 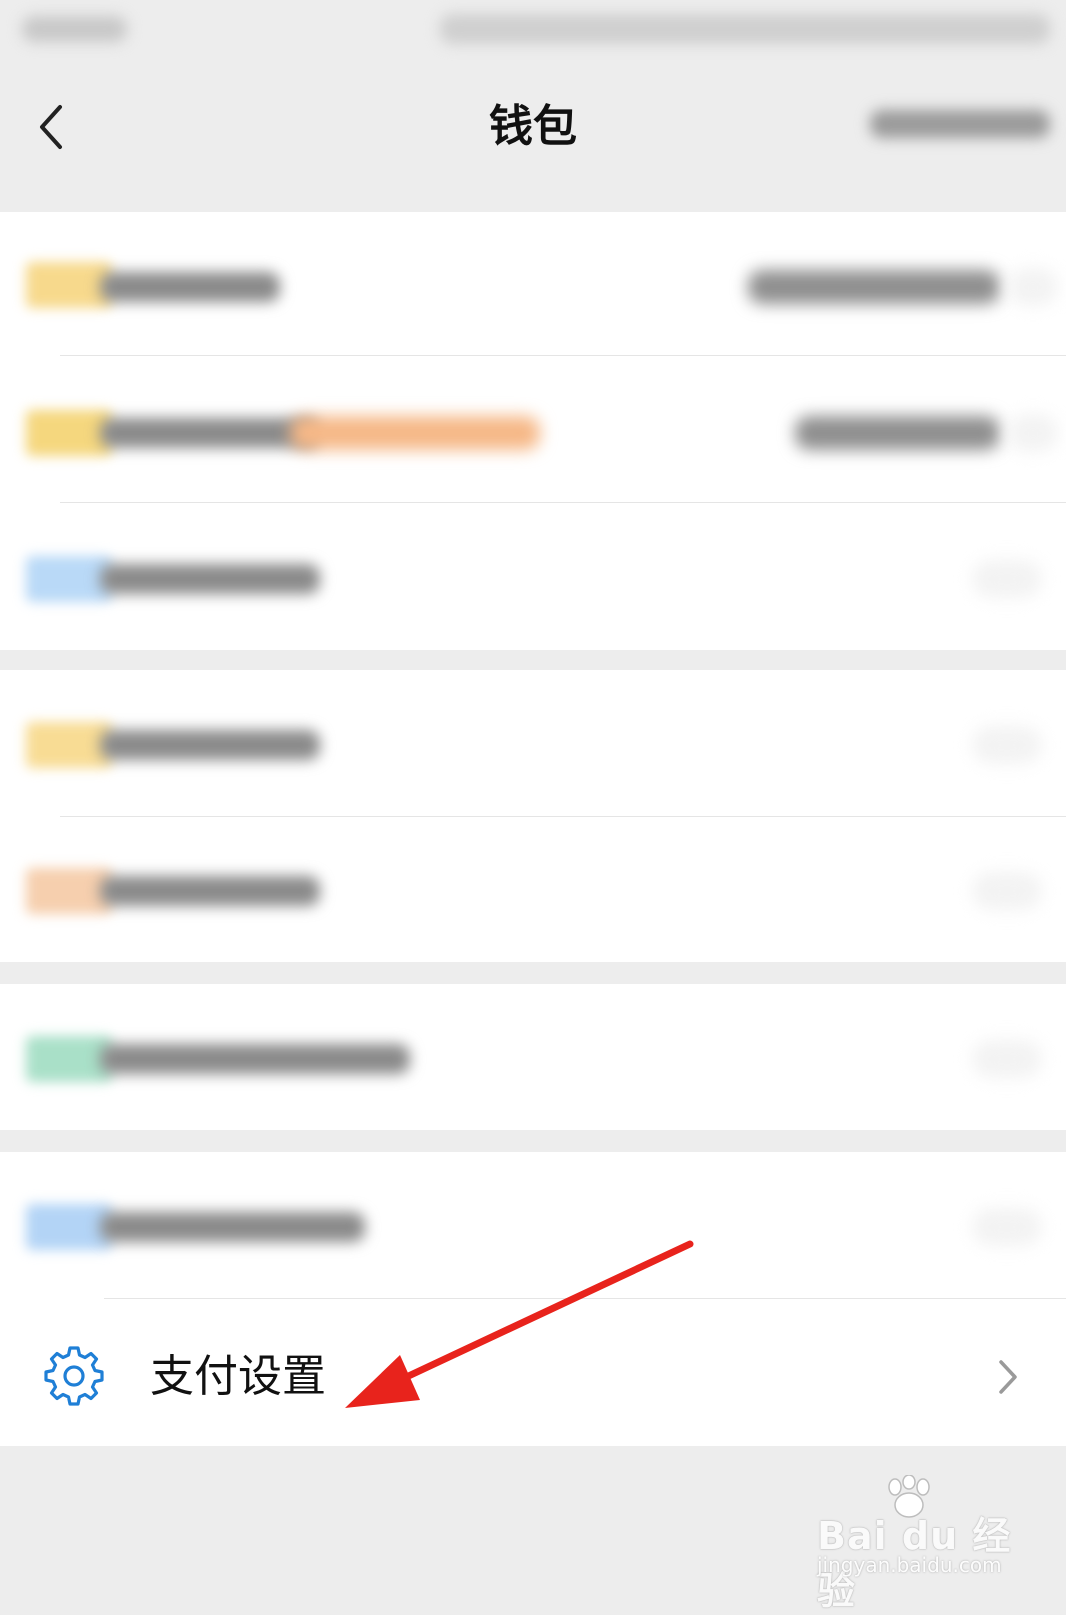 What do you see at coordinates (74, 29) in the screenshot?
I see `status-time-blurred` at bounding box center [74, 29].